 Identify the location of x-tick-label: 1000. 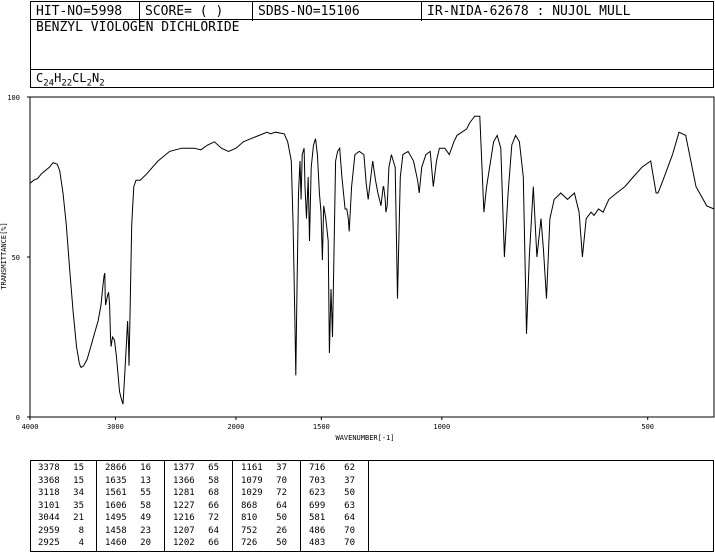
(441, 427).